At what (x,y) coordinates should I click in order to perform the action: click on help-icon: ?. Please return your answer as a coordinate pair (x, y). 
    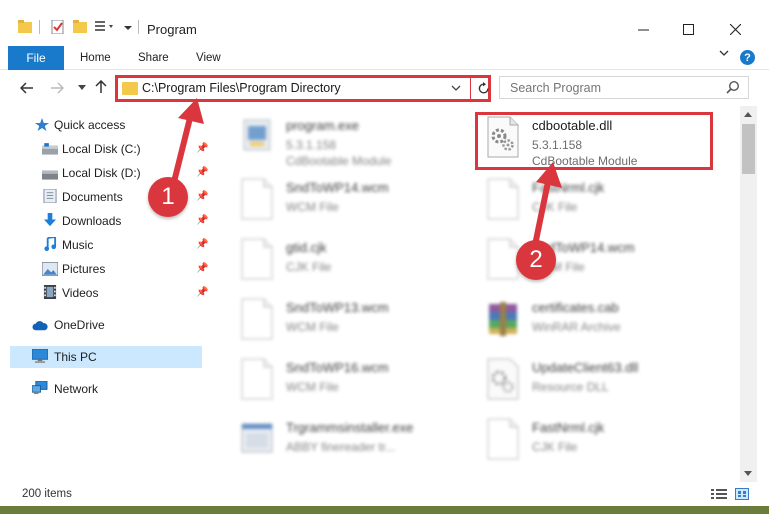
    Looking at the image, I should click on (747, 57).